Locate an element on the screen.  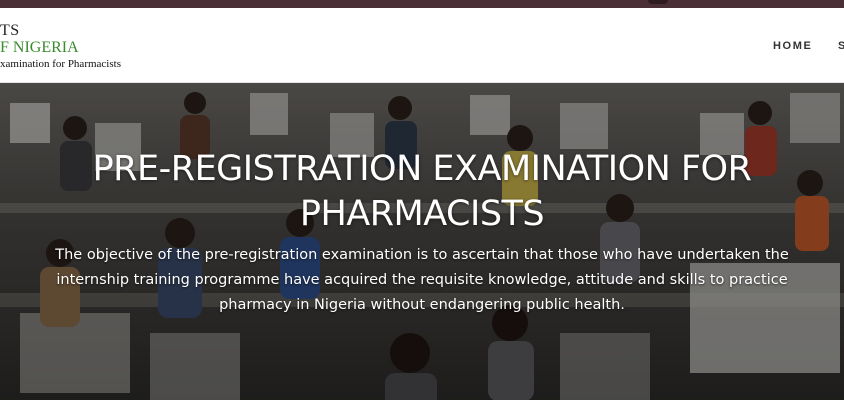
site-logo: TS F NIGERIA xamination for Pharmacists is located at coordinates (80, 50).